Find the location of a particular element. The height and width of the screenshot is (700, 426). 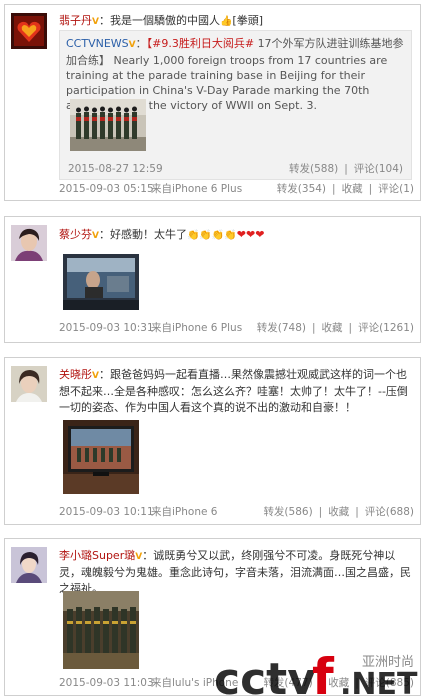

comment-button: 评论(1261) is located at coordinates (386, 328).